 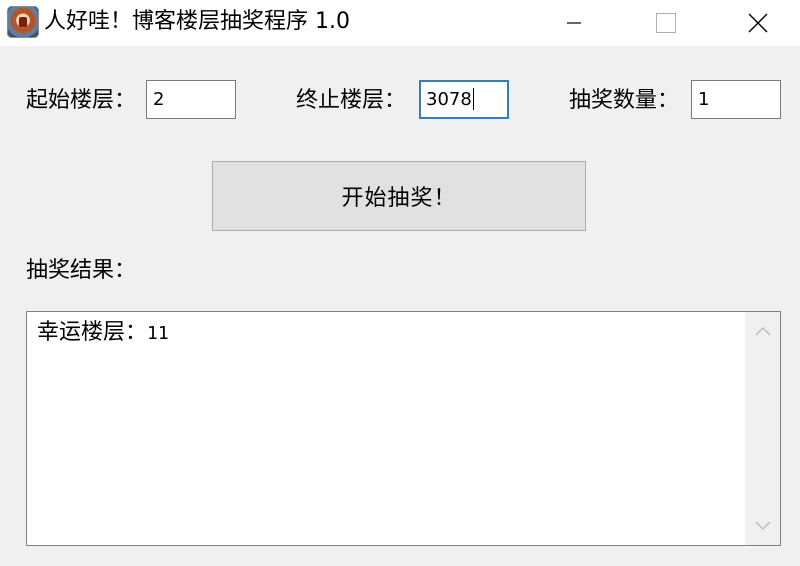 What do you see at coordinates (158, 333) in the screenshot?
I see `lucky-floor-value: 11` at bounding box center [158, 333].